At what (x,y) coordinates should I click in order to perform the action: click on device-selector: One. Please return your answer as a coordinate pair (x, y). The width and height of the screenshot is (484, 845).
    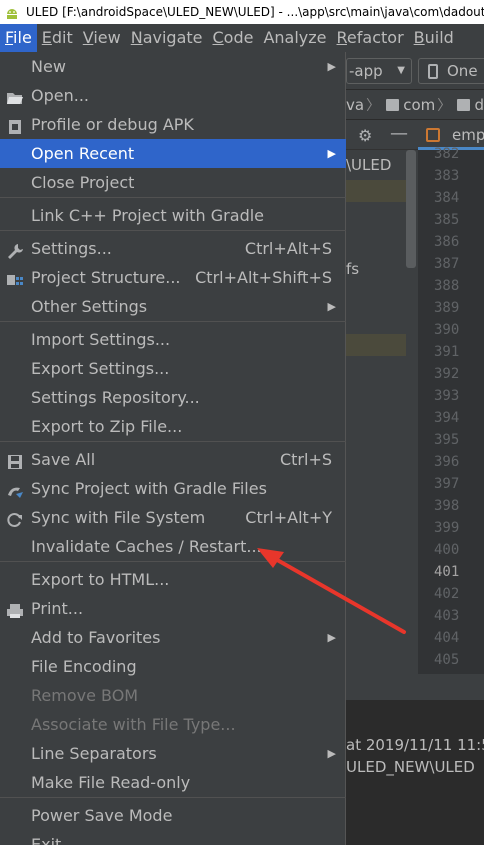
    Looking at the image, I should click on (451, 71).